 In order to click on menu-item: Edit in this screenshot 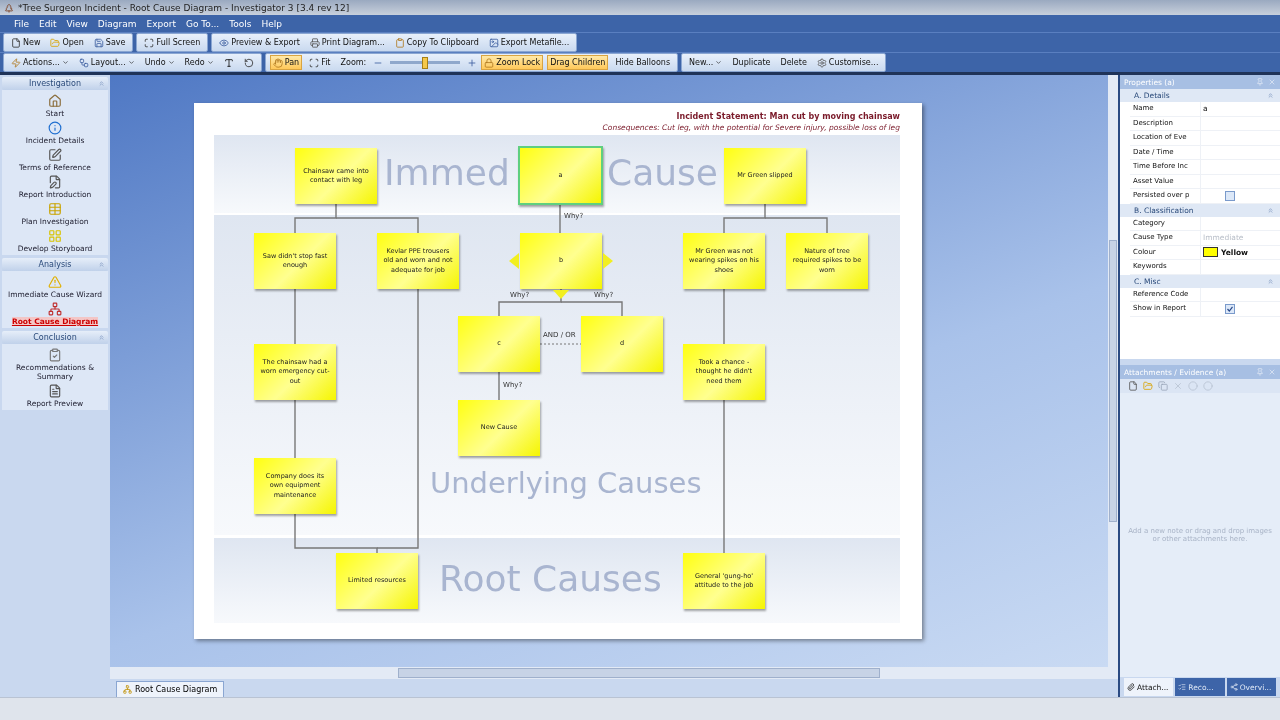, I will do `click(48, 23)`.